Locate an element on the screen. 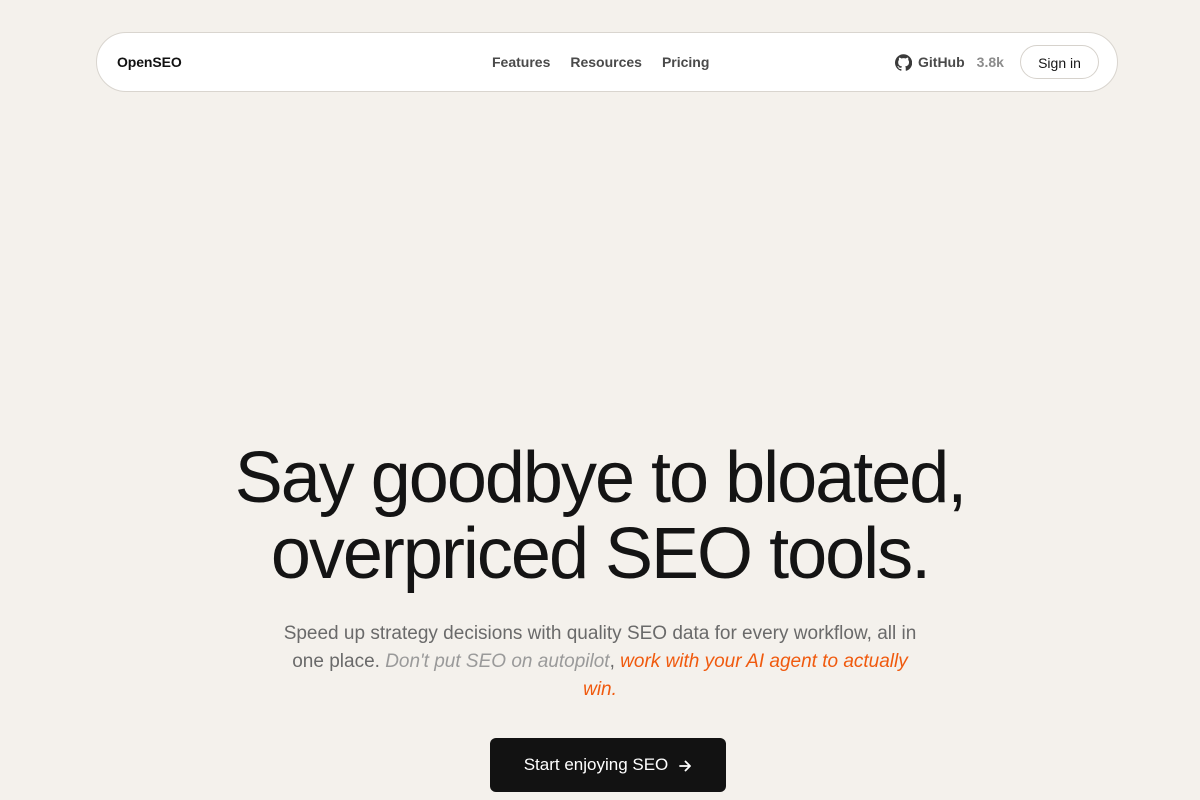 The height and width of the screenshot is (800, 1200). github-icon is located at coordinates (904, 62).